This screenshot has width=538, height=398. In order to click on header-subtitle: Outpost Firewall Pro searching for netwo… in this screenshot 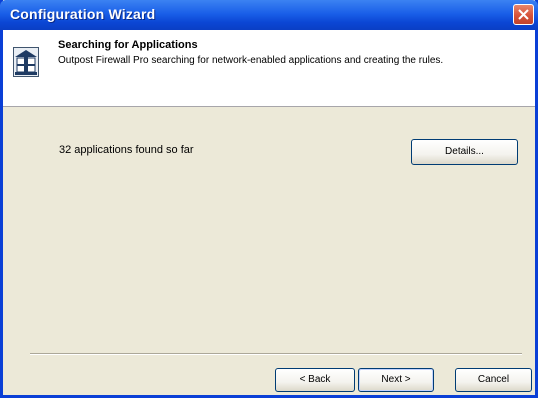, I will do `click(251, 60)`.